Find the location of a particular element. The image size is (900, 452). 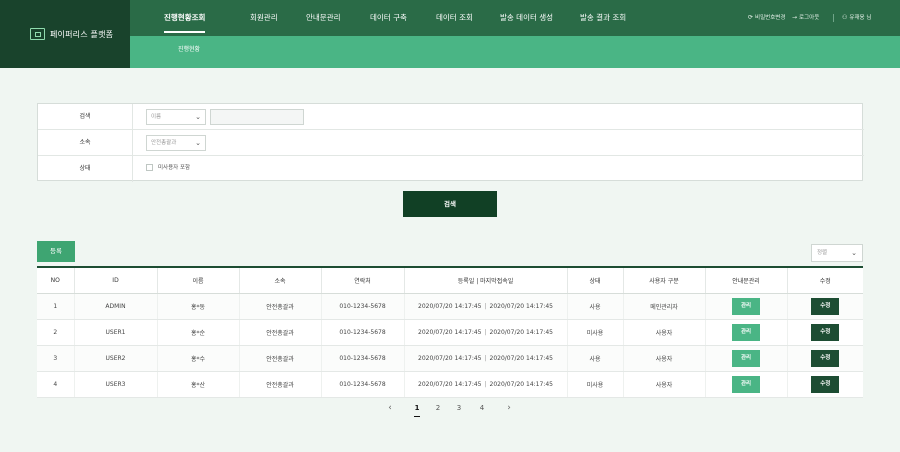

password-change-link: ⟳ 비밀번호변경 is located at coordinates (766, 18).